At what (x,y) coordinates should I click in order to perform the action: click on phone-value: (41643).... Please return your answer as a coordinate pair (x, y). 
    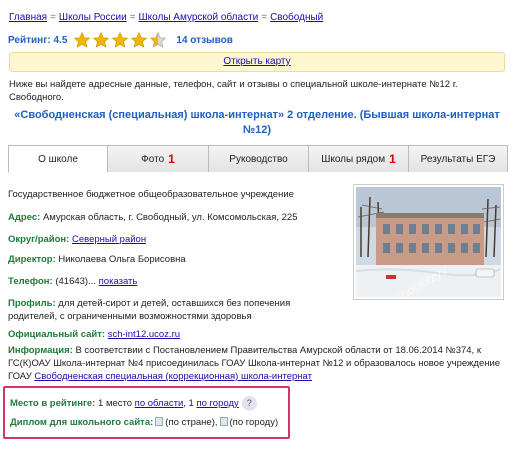
    Looking at the image, I should click on (76, 281).